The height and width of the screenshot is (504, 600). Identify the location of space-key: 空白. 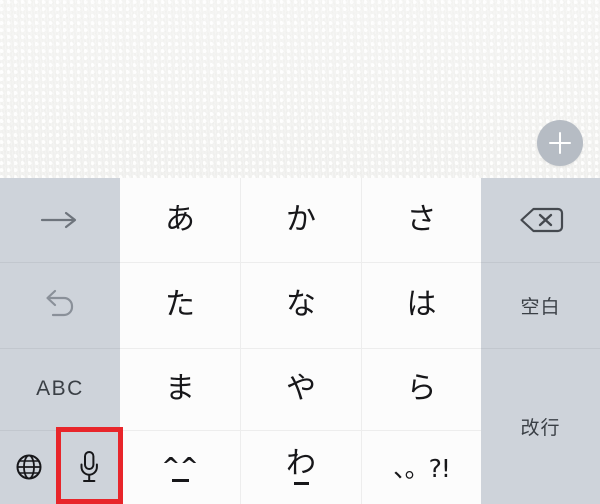
(540, 305).